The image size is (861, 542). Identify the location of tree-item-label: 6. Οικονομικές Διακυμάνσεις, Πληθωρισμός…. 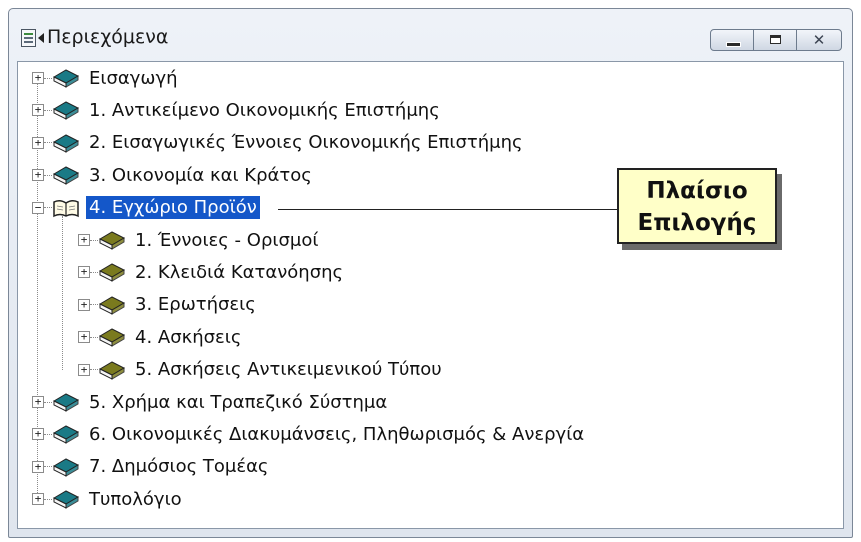
(336, 434).